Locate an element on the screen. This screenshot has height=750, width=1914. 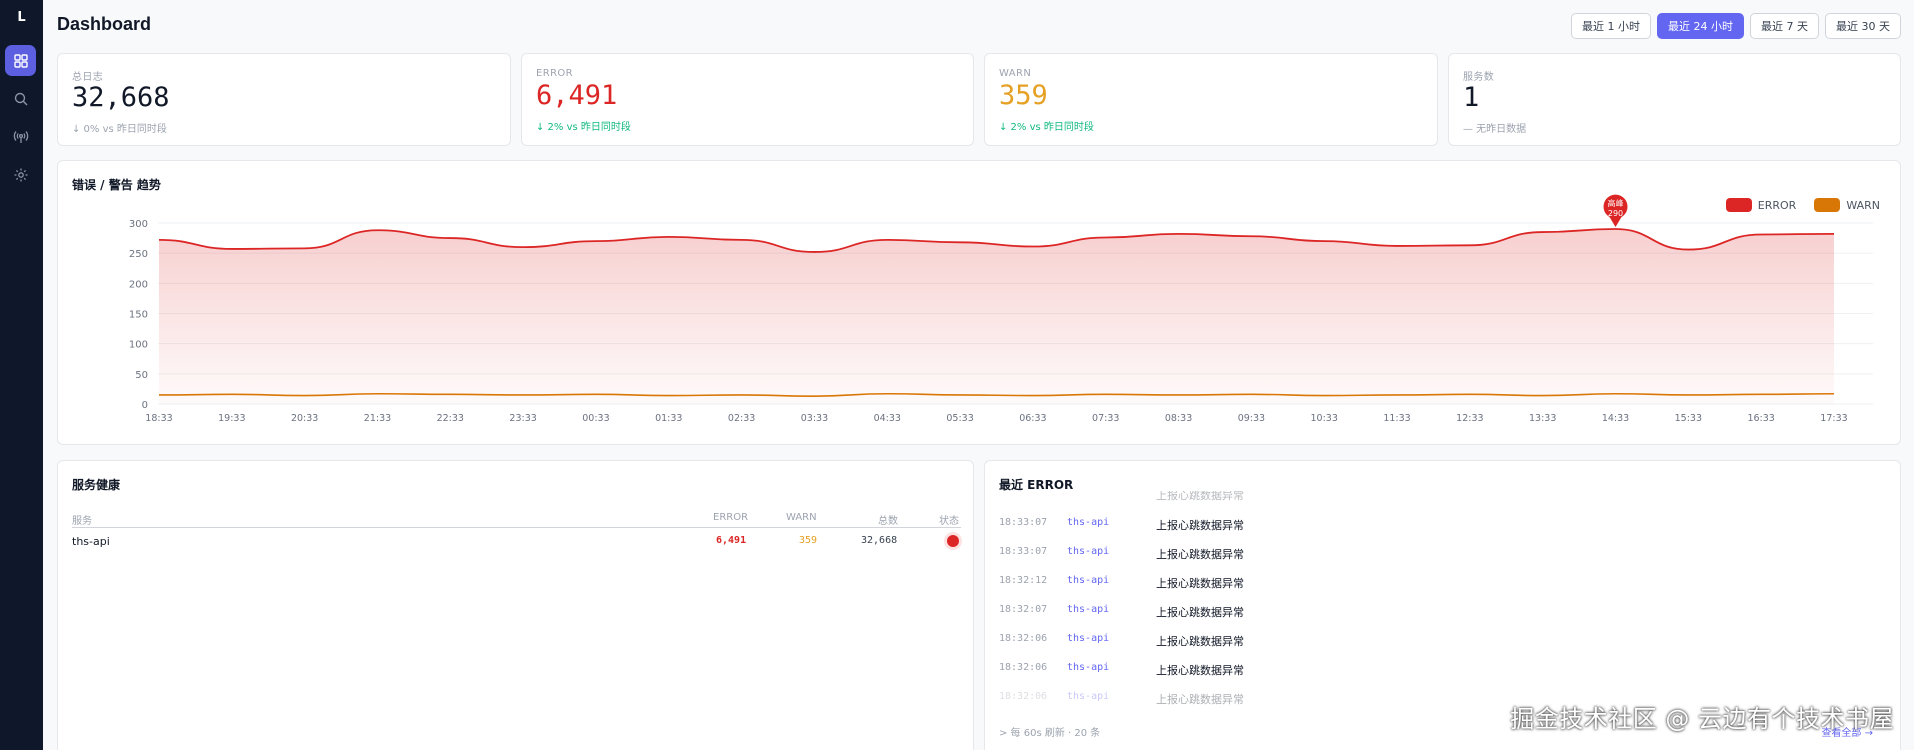
gear-icon is located at coordinates (20, 174).